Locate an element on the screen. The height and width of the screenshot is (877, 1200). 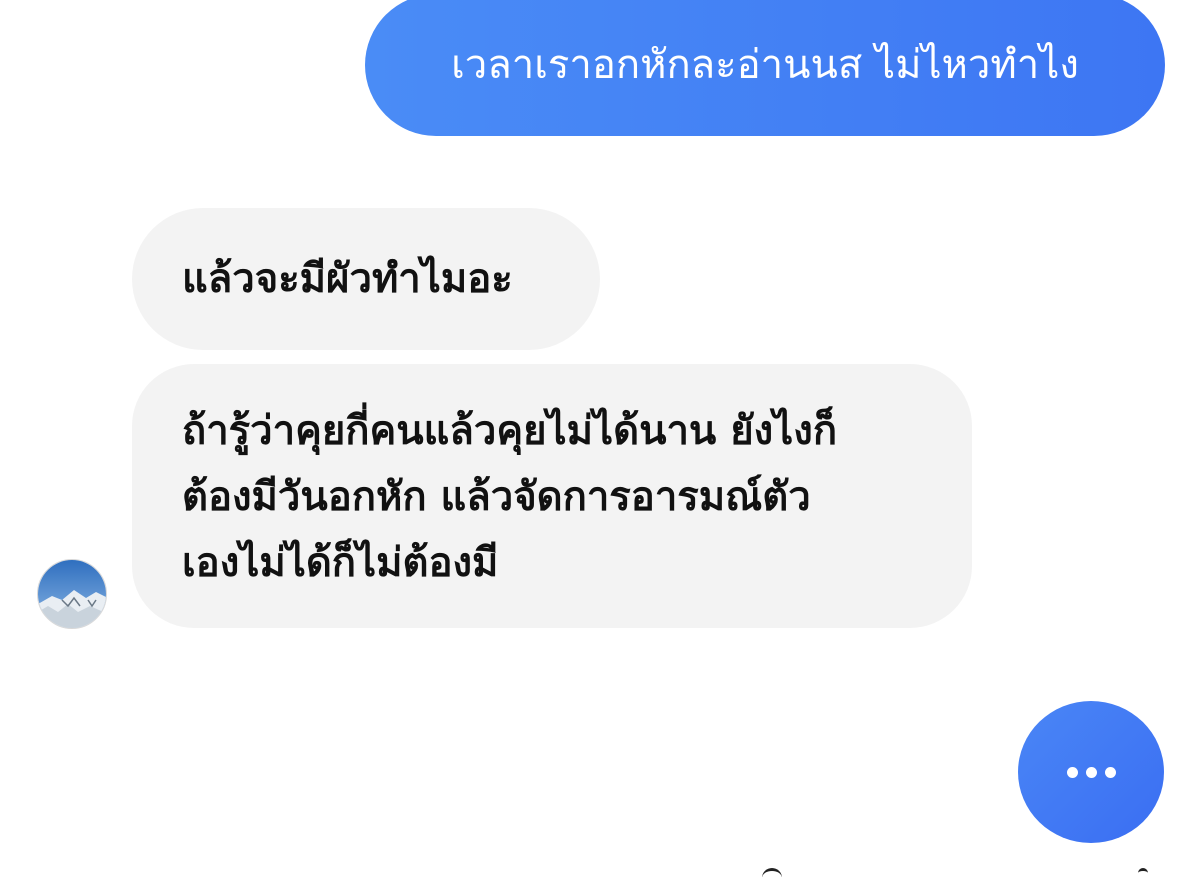
incoming-message-line: ต้องมีวันอกหัก แล้วจัดการอารมณ์ตัว is located at coordinates (496, 497).